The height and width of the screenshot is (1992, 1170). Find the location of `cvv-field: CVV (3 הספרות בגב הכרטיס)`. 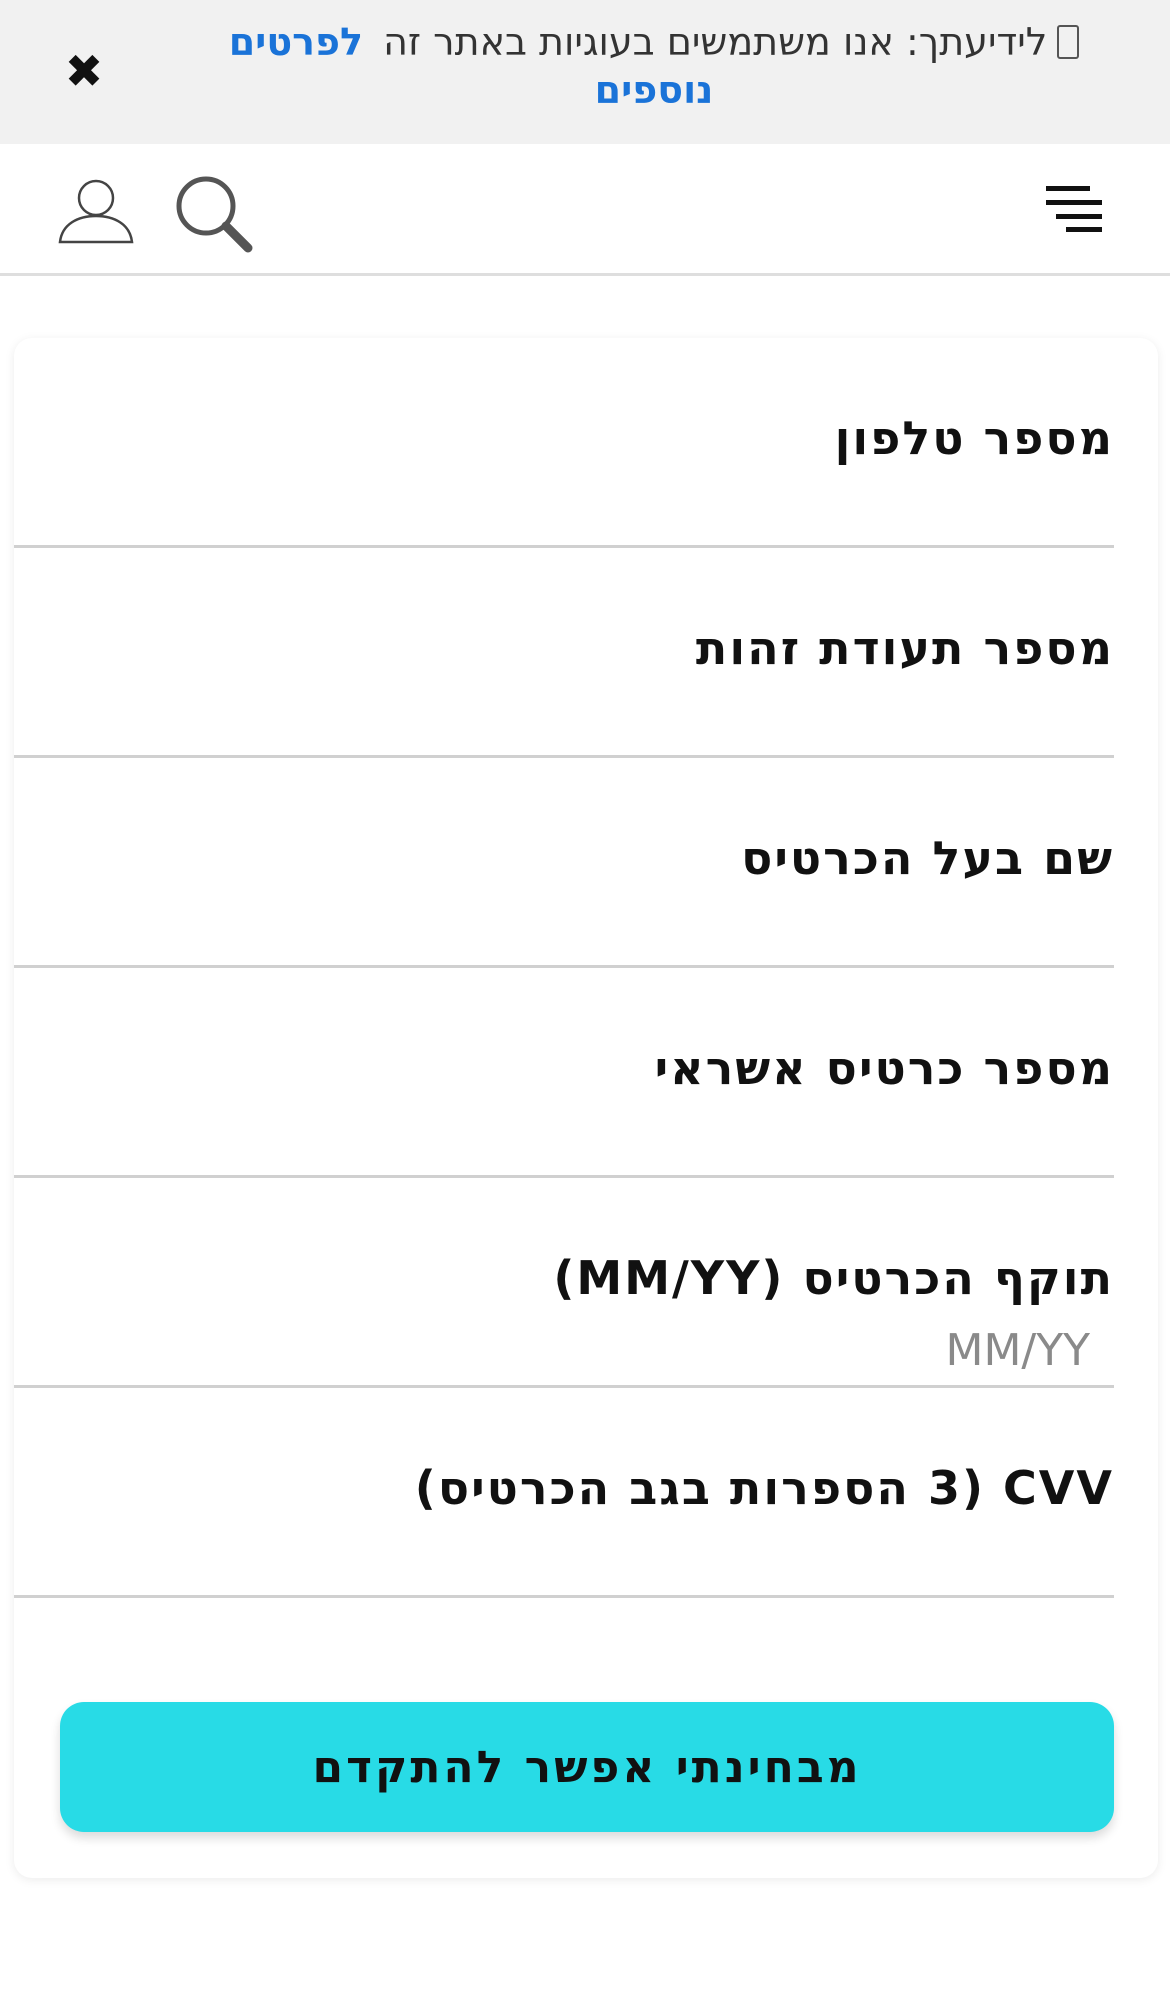

cvv-field: CVV (3 הספרות בגב הכרטיס) is located at coordinates (564, 1493).